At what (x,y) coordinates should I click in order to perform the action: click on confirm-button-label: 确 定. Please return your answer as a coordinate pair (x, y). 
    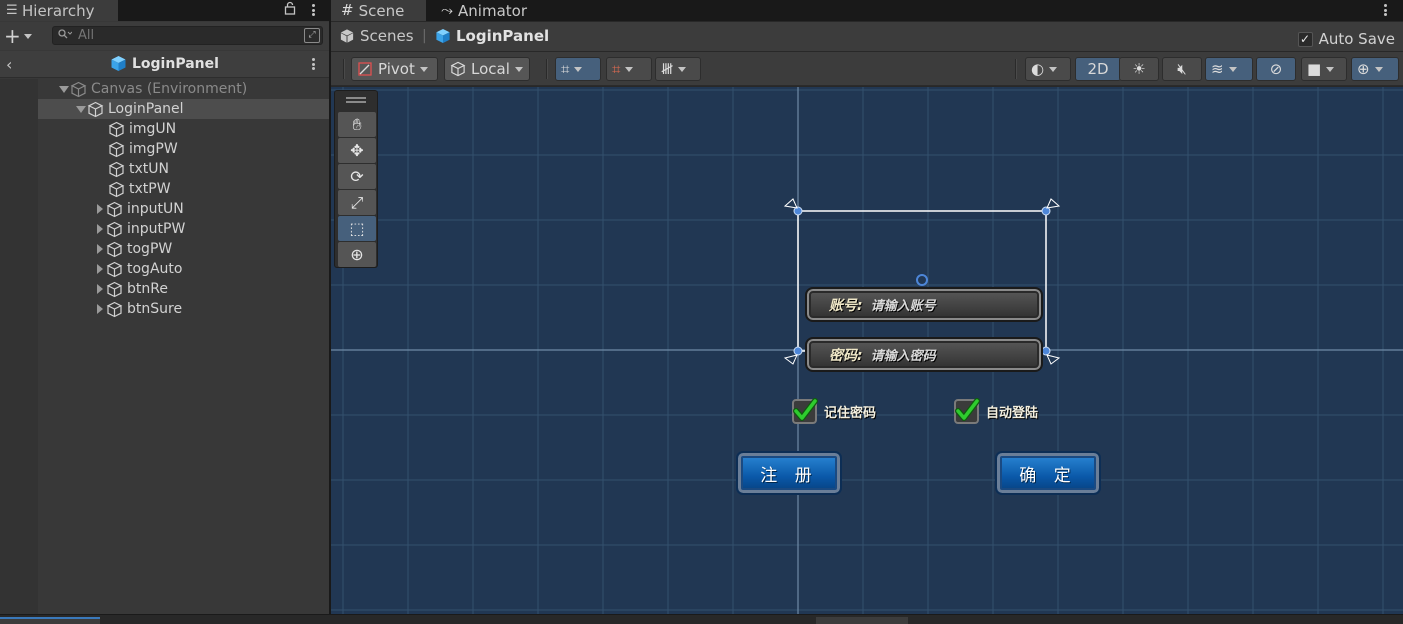
    Looking at the image, I should click on (1048, 475).